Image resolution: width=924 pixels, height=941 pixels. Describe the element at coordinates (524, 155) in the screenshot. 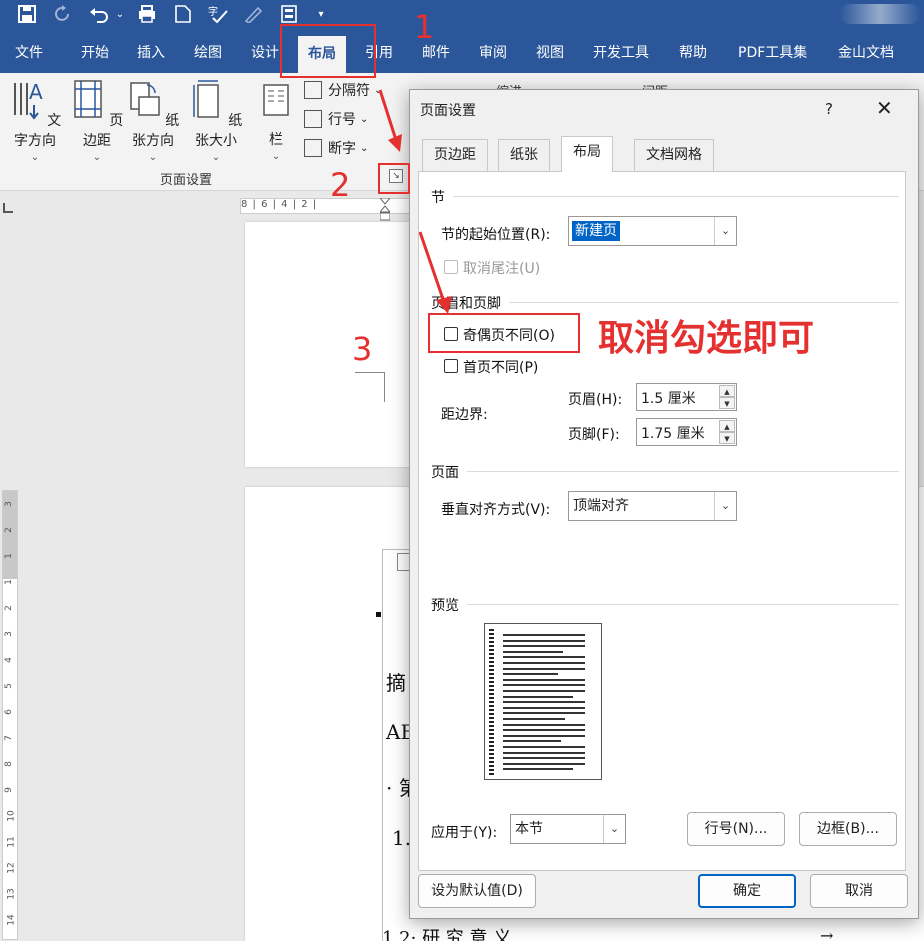

I see `tab-paper: 纸张` at that location.